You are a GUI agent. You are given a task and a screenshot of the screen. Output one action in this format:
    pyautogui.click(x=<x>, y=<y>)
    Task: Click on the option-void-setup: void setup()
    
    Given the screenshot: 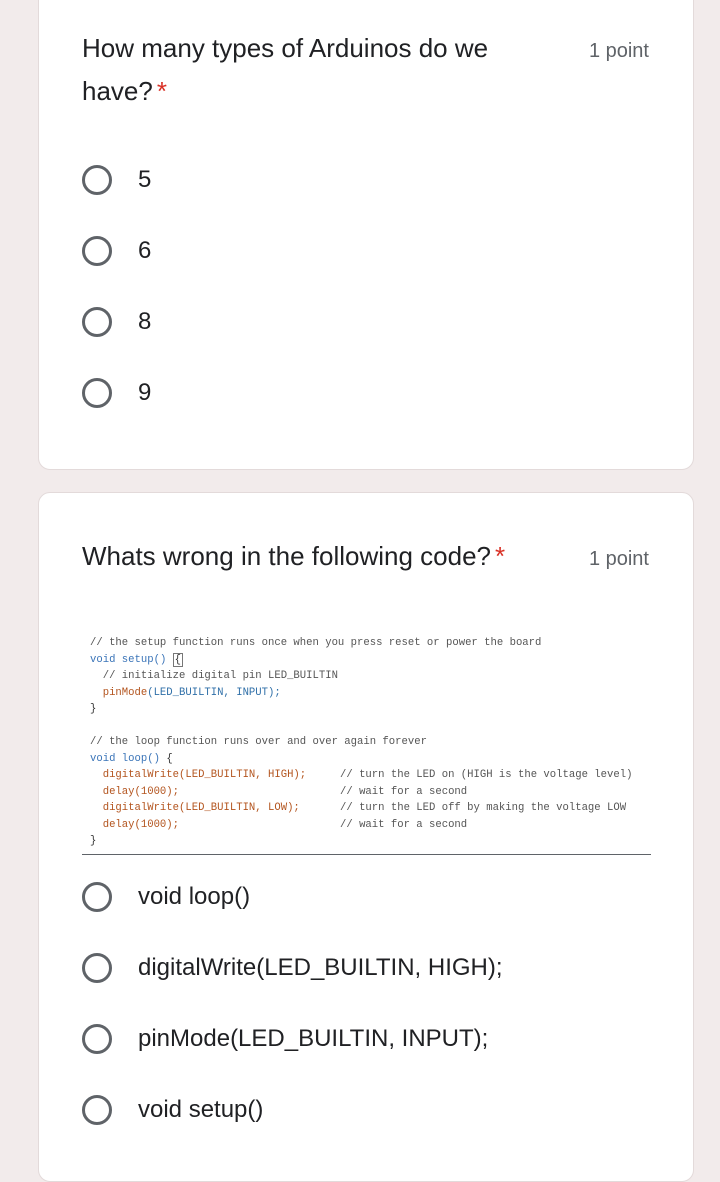 What is the action you would take?
    pyautogui.click(x=172, y=1110)
    